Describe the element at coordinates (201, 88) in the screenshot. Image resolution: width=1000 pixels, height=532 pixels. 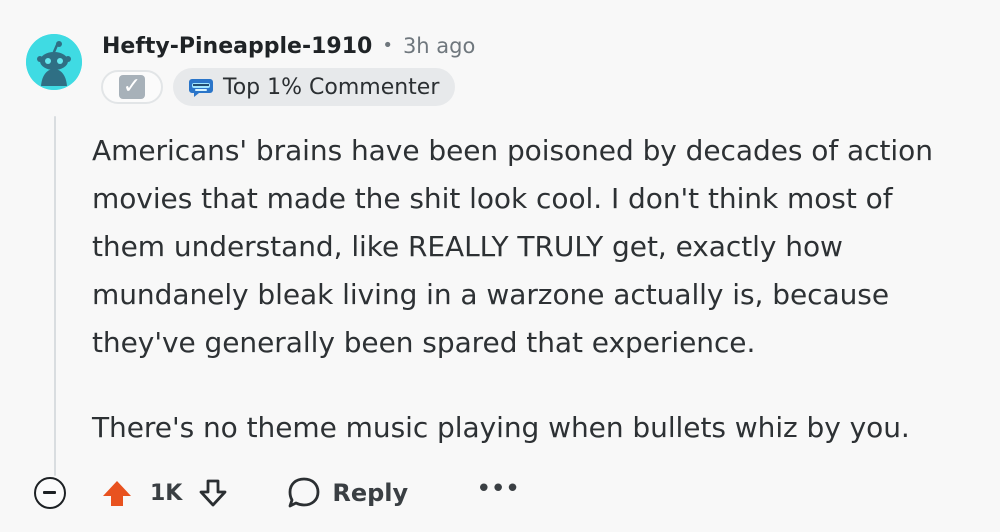
I see `comment-achievement-icon` at that location.